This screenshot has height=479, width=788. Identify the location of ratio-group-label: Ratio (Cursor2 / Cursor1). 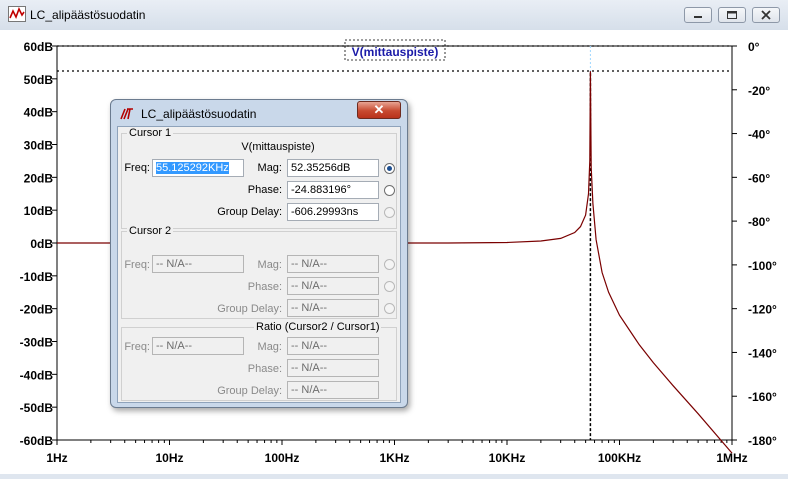
(318, 327).